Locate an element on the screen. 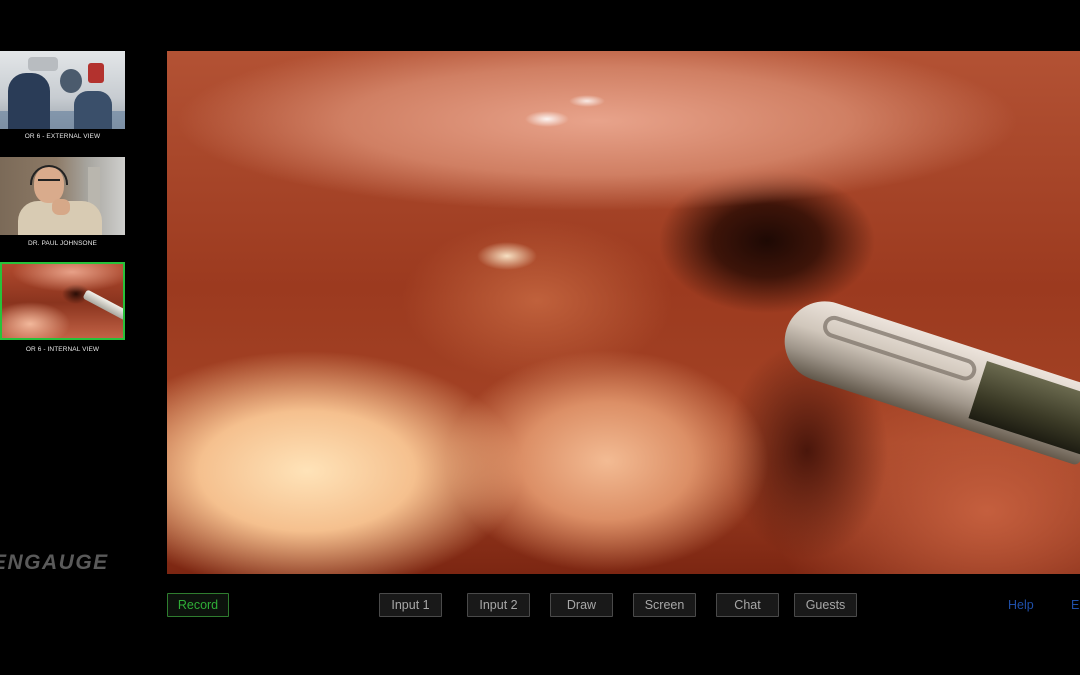  input-1-button: Input 1 is located at coordinates (410, 605).